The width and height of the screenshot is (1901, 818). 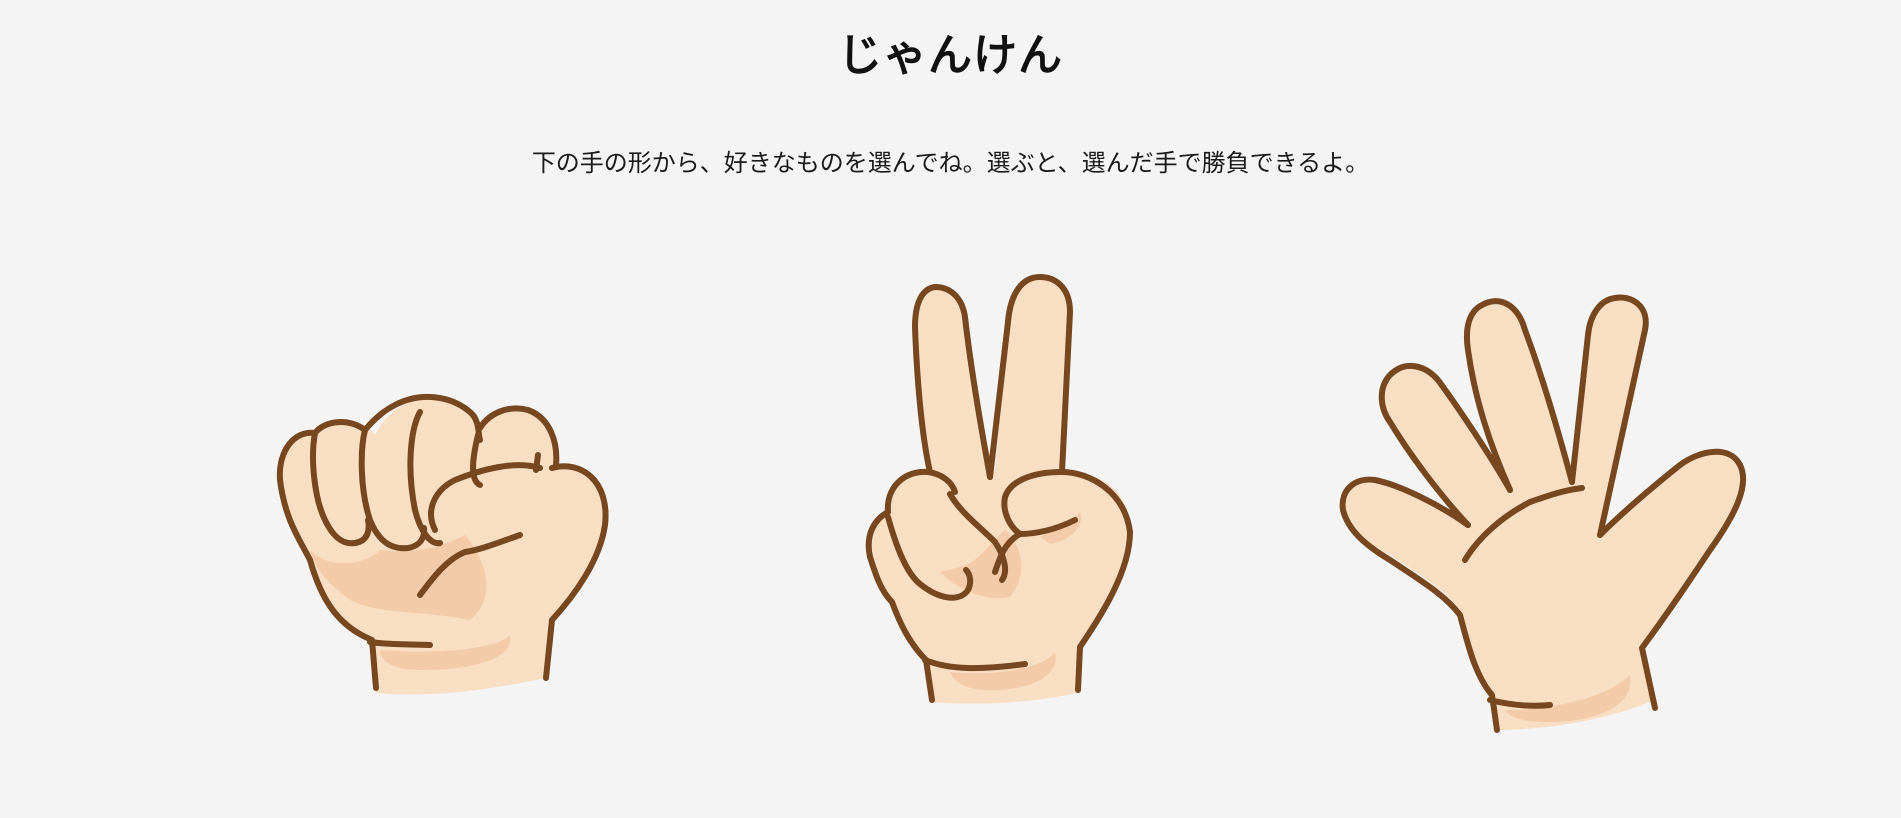 I want to click on scissors-choice-button, so click(x=990, y=492).